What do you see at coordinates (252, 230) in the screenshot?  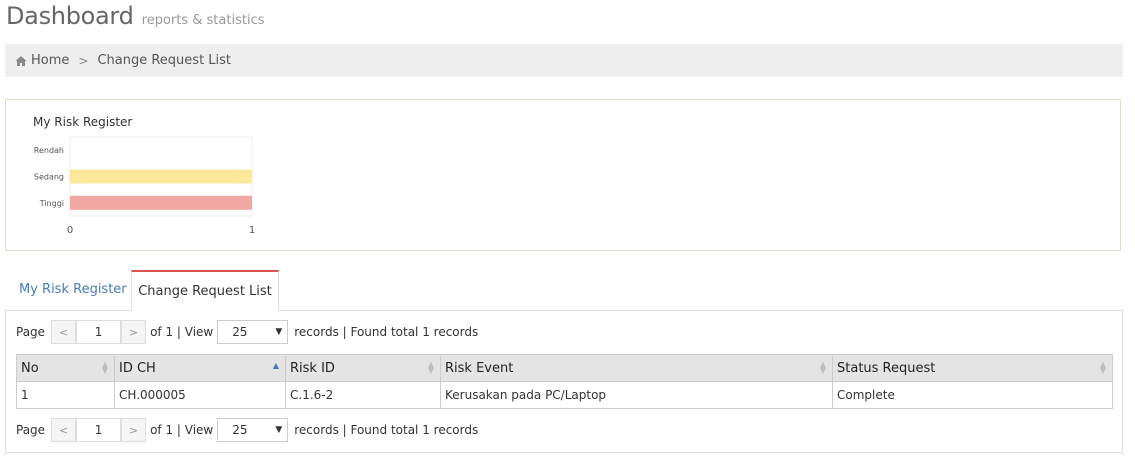 I see `x-tick-label: 1` at bounding box center [252, 230].